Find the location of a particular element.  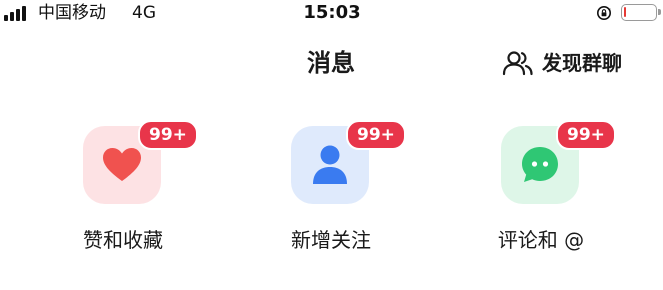

likes-and-favorites-tile: 99+ 赞和收藏 is located at coordinates (130, 190).